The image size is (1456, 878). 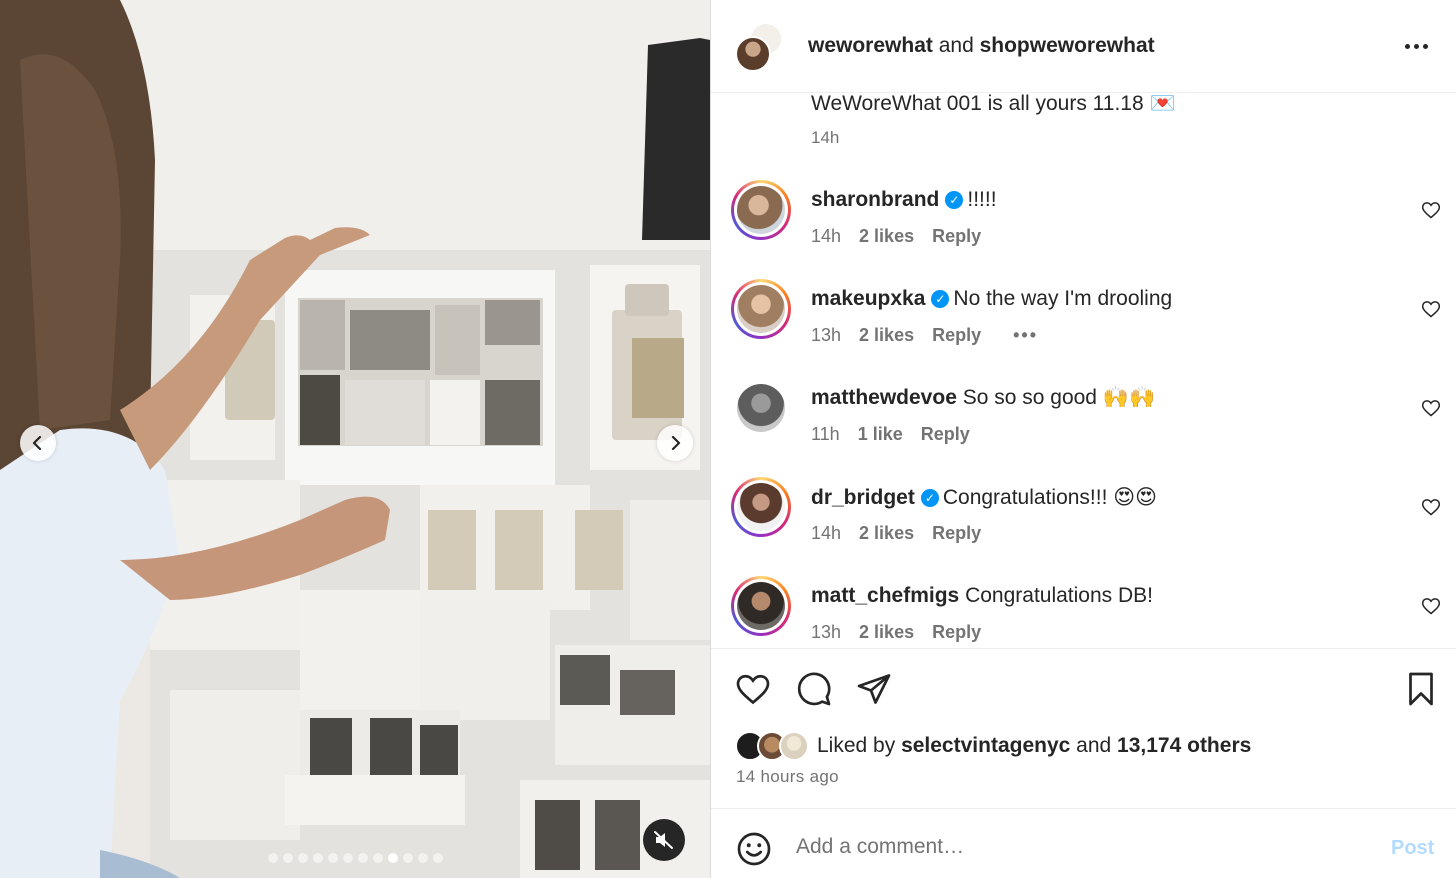 I want to click on comment-text: No the way I'm drooling, so click(x=1063, y=298).